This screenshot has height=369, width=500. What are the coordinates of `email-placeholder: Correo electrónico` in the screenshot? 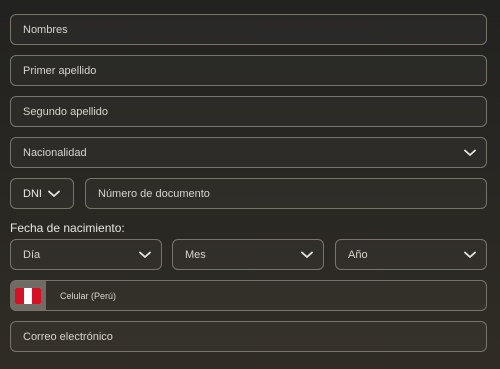 It's located at (68, 336).